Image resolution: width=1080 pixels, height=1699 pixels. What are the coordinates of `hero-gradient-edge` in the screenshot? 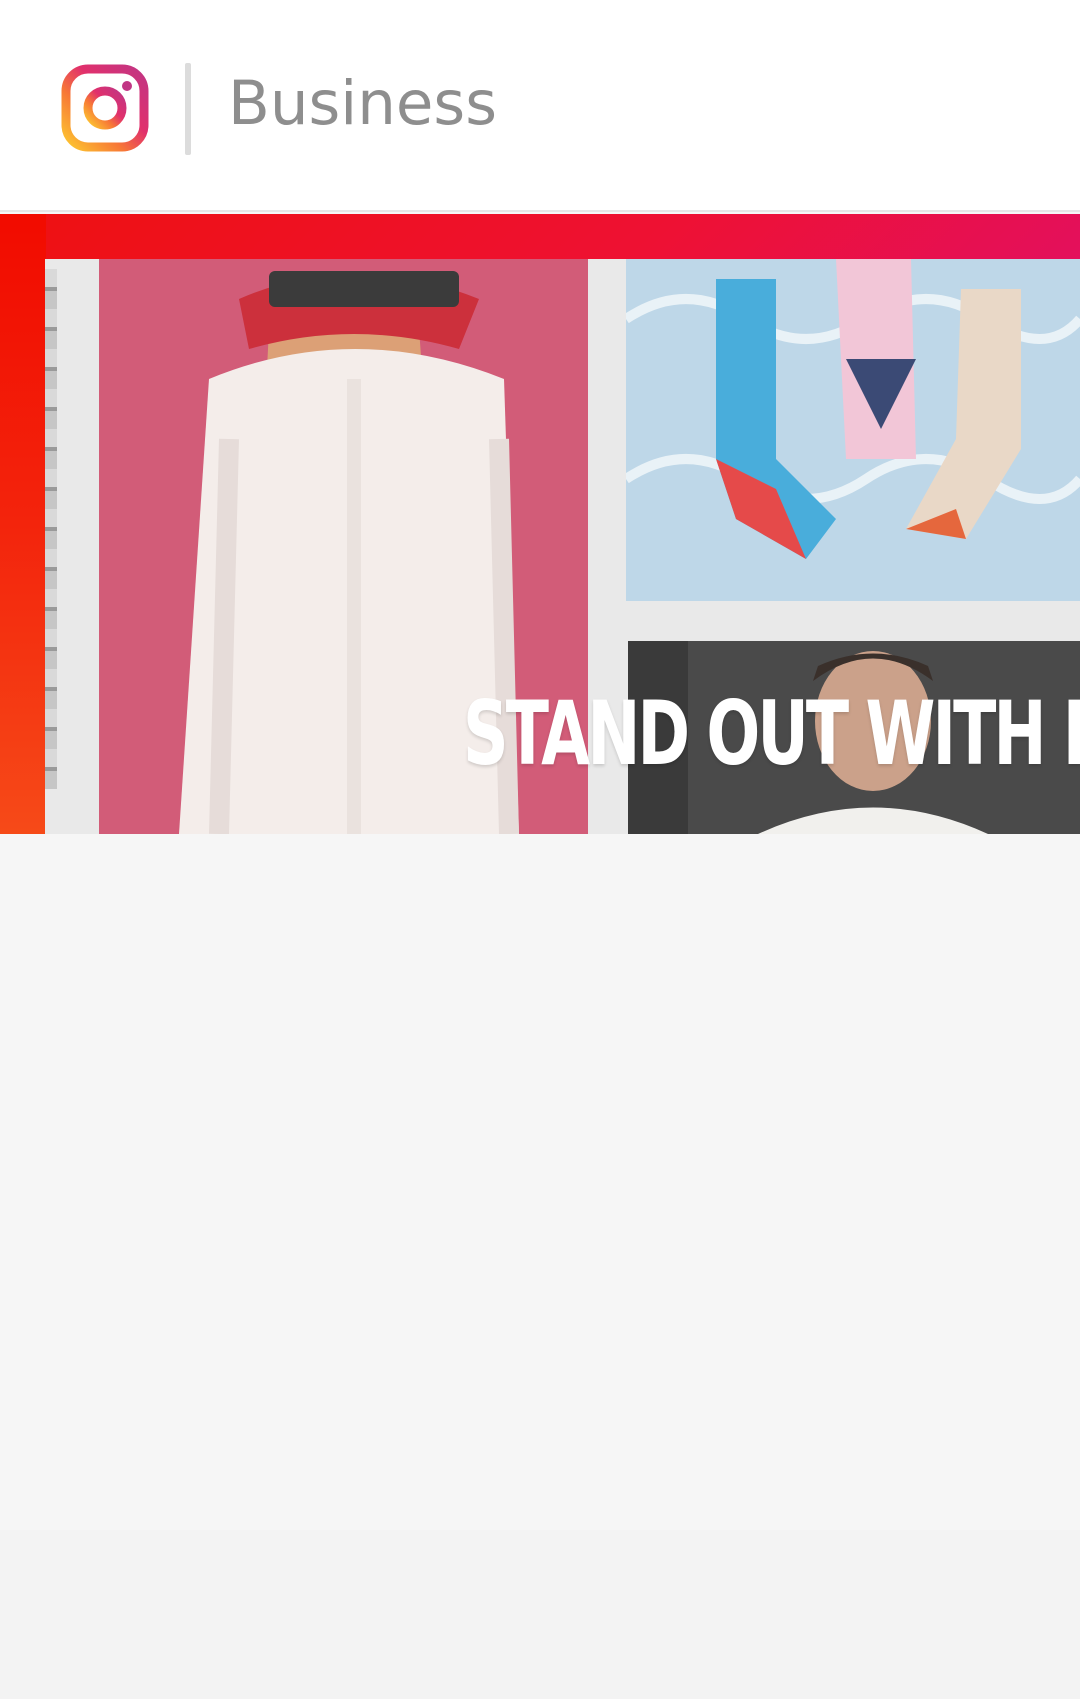 It's located at (23, 524).